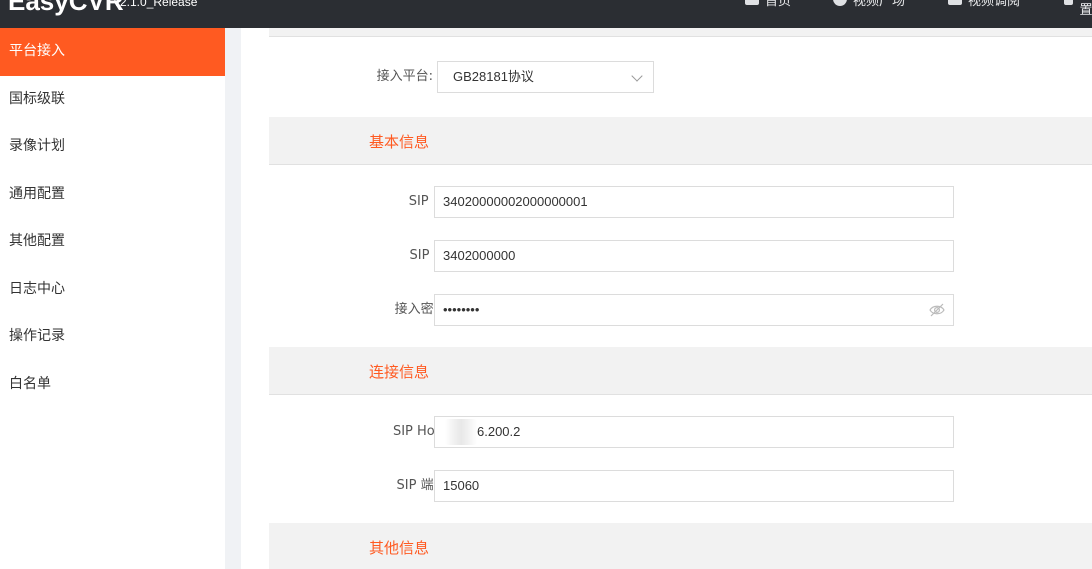  I want to click on password-input: ••••••••, so click(694, 310).